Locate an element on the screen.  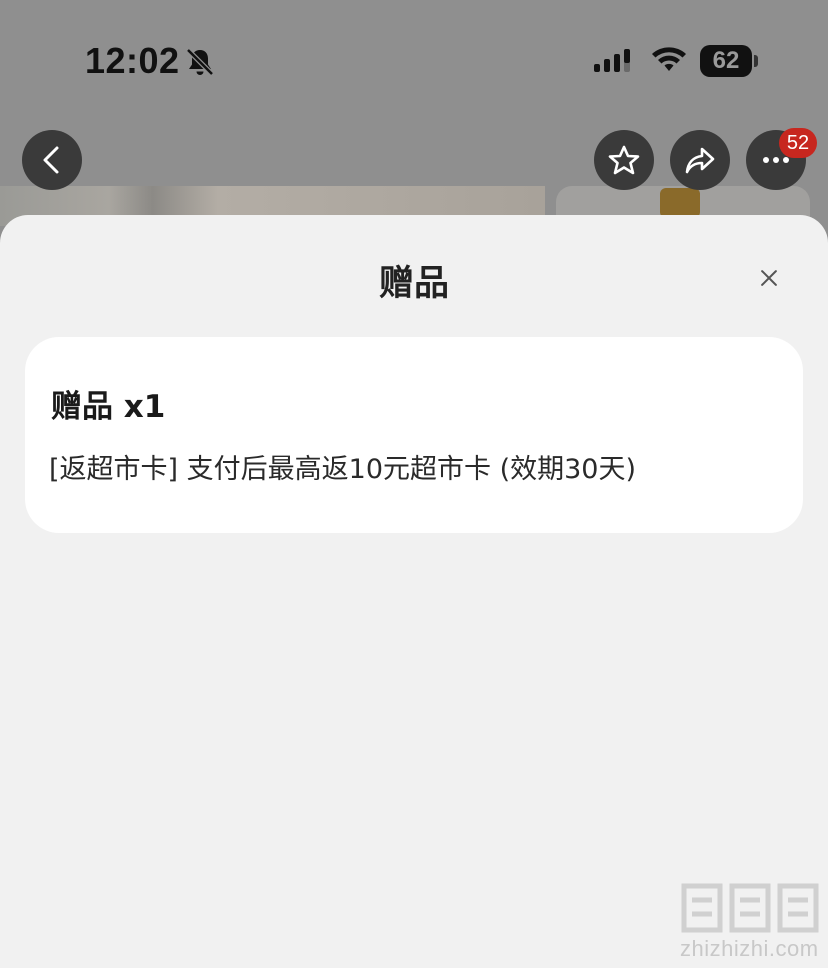
favorite-button is located at coordinates (624, 160).